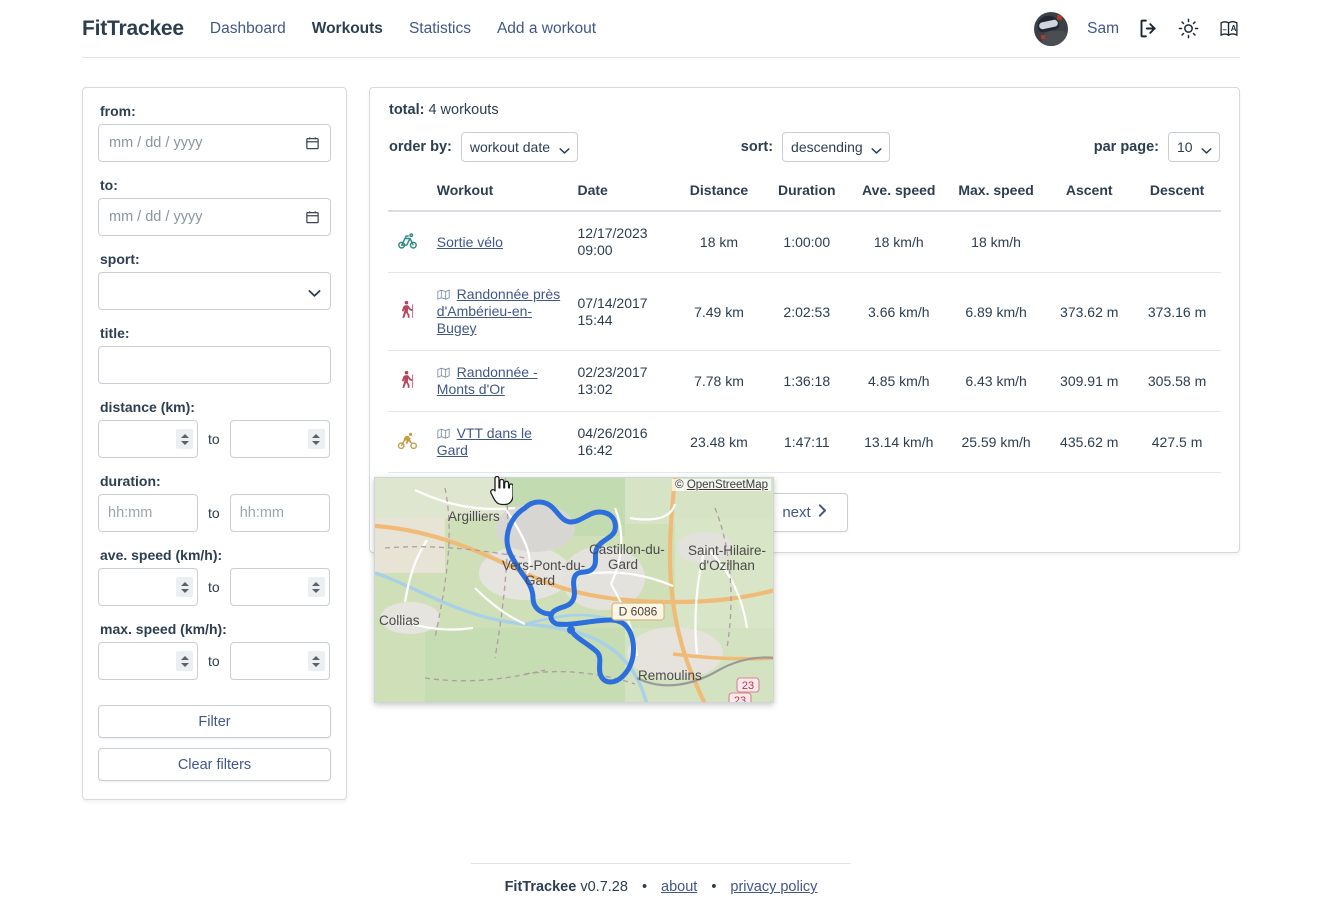 The width and height of the screenshot is (1322, 911). Describe the element at coordinates (133, 29) in the screenshot. I see `app-brand: FitTrackee` at that location.